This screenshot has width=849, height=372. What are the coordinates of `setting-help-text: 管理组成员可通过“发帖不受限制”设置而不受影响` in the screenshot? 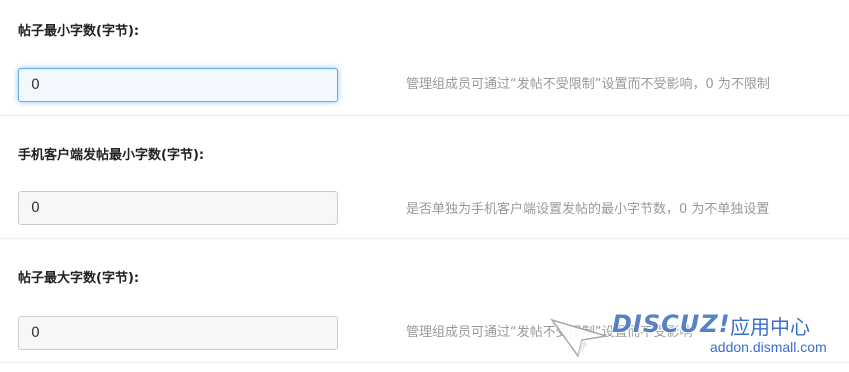 It's located at (549, 332).